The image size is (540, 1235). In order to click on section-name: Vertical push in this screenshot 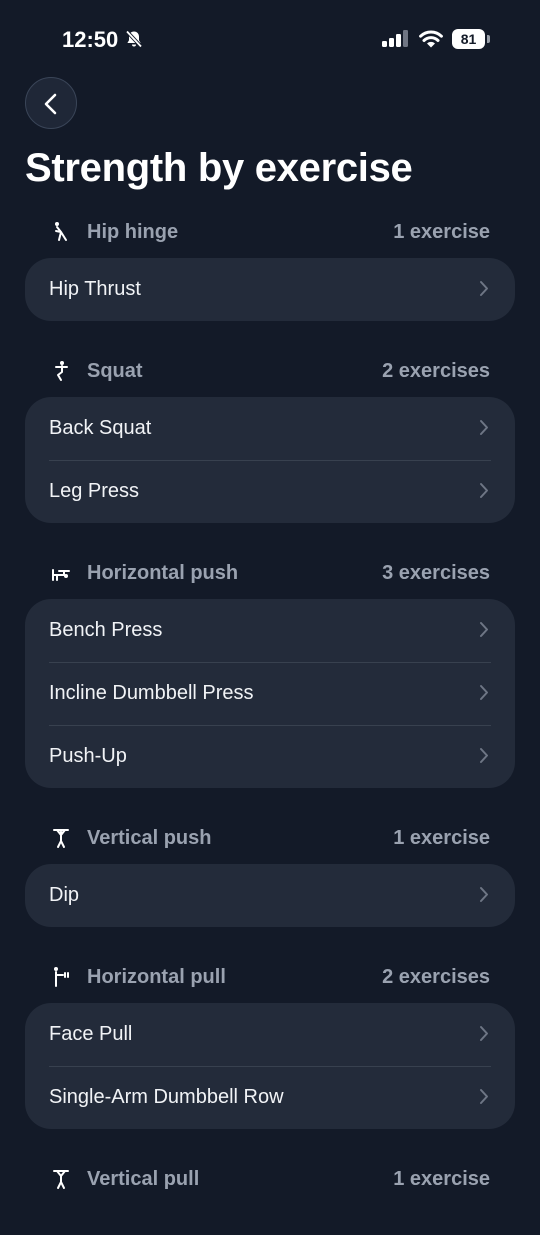, I will do `click(149, 838)`.